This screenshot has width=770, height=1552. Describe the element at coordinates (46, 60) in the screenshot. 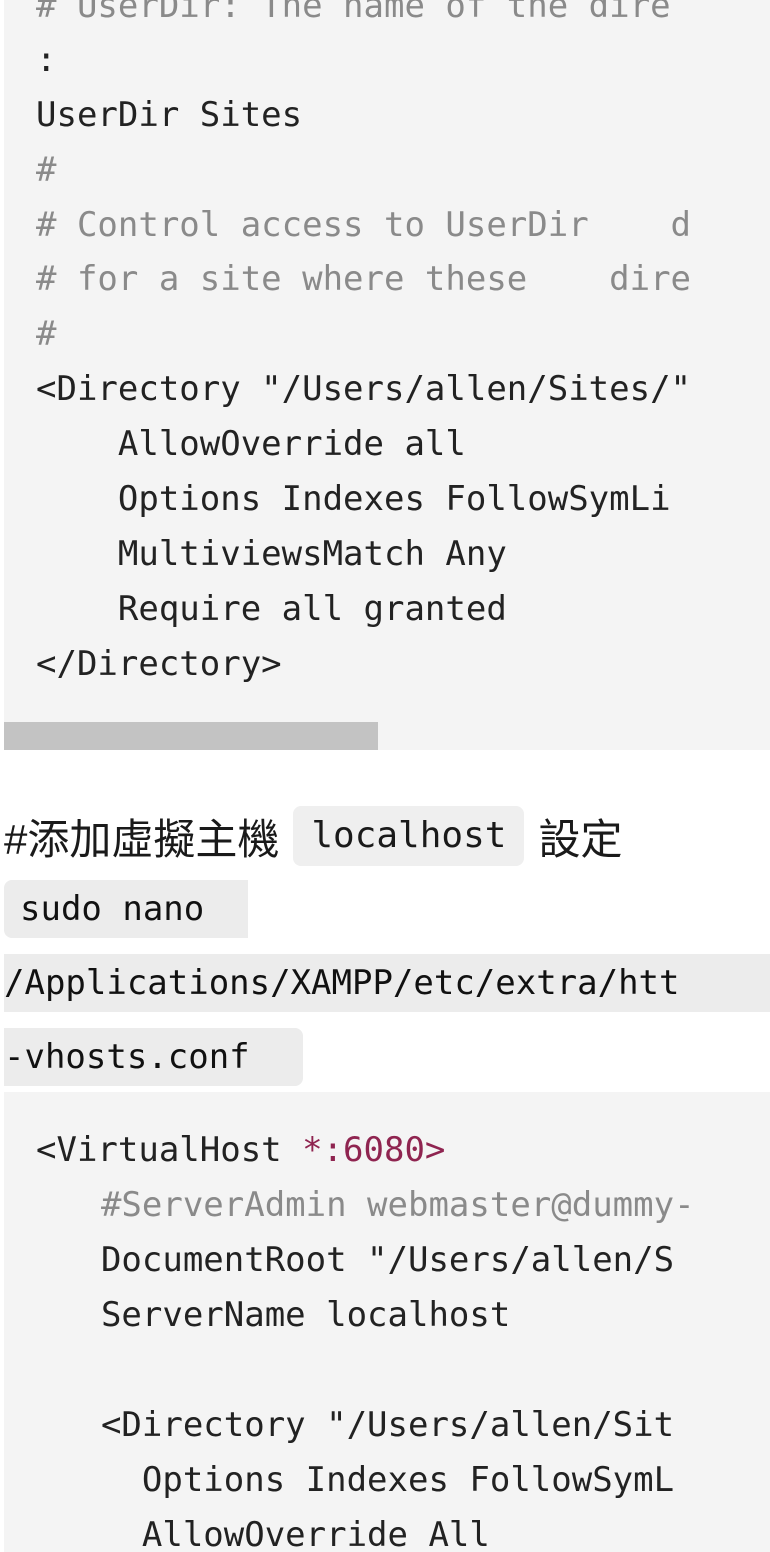

I see `code-line: :` at that location.